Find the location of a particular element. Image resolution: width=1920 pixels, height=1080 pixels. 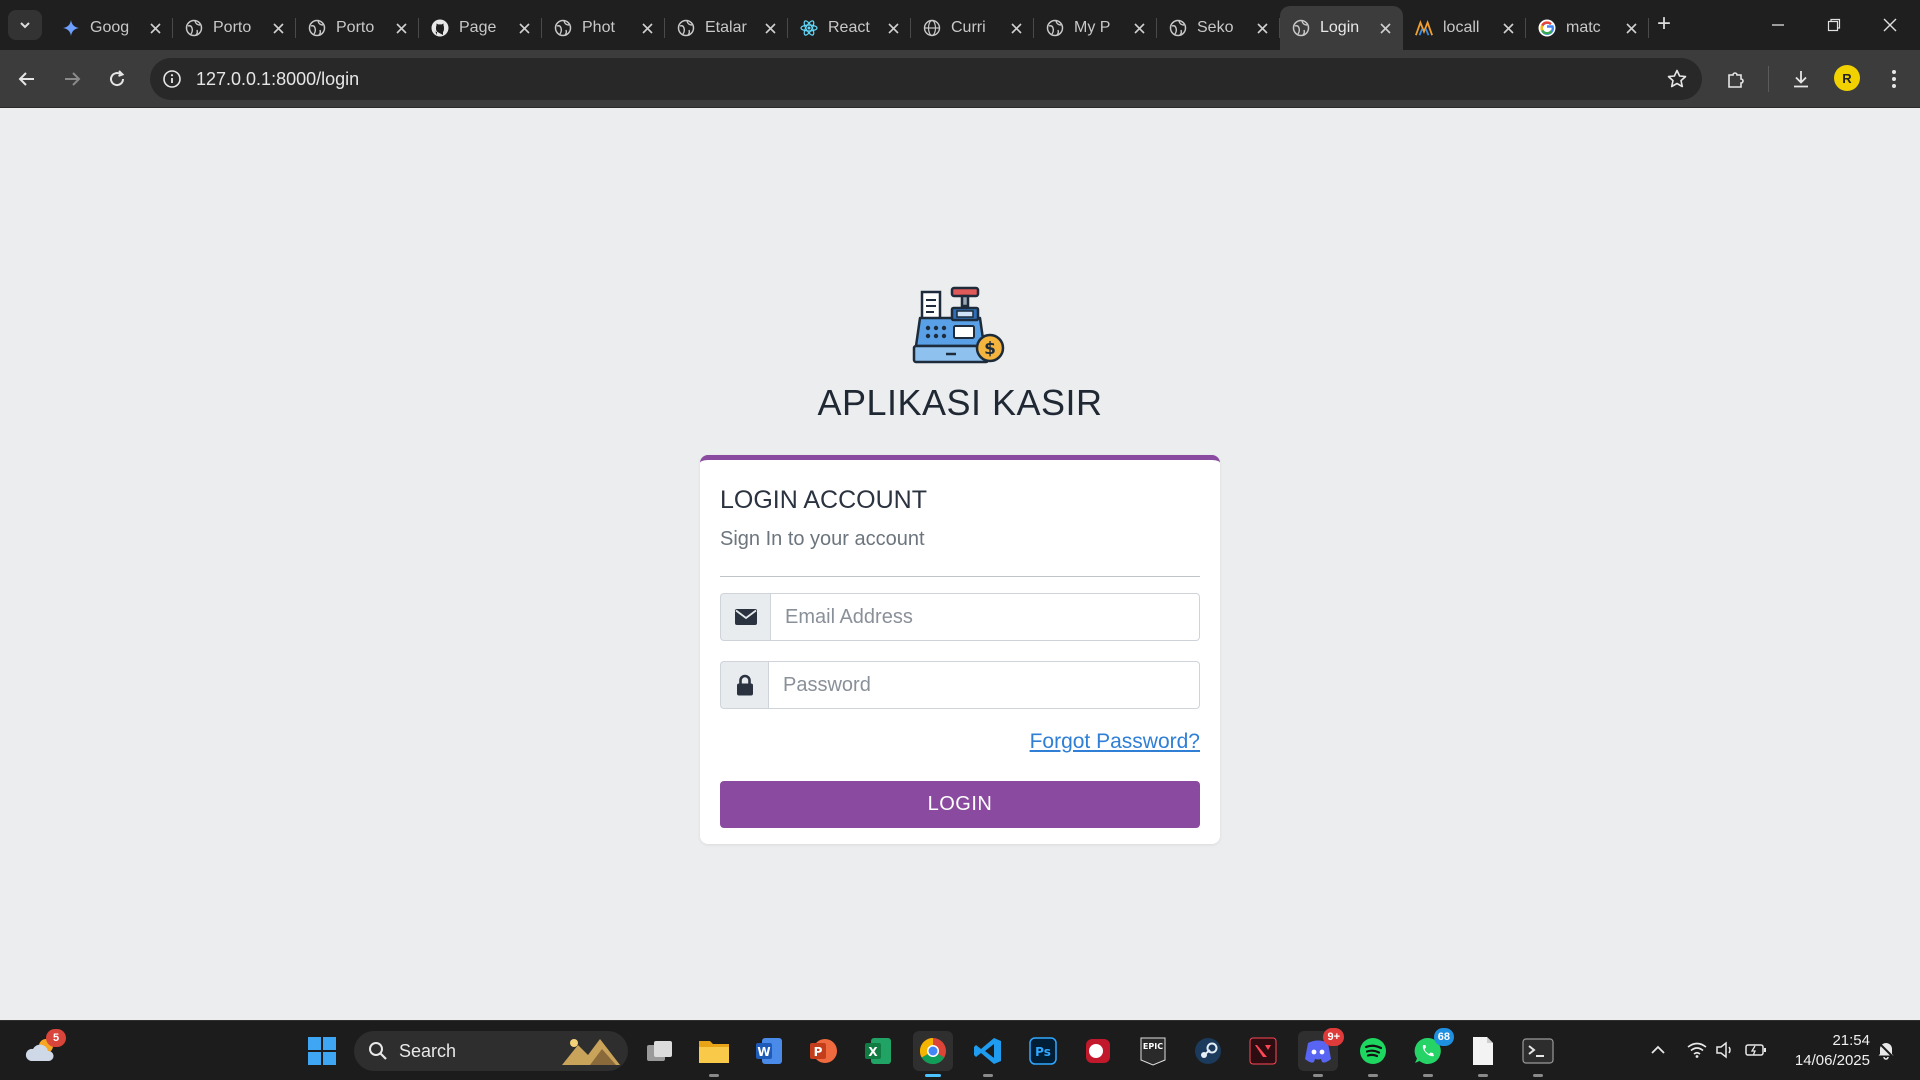

reload-button is located at coordinates (117, 79).